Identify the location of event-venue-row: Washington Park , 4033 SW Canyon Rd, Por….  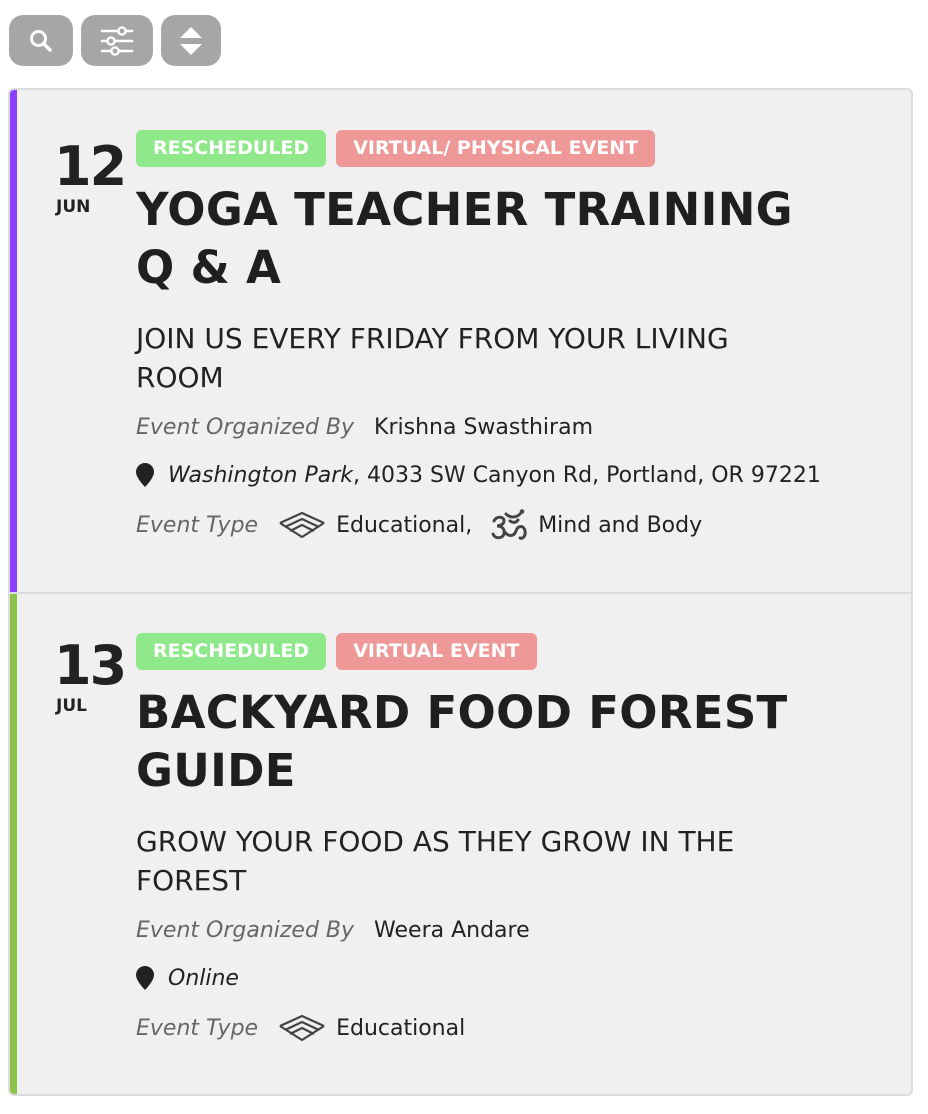
(506, 475).